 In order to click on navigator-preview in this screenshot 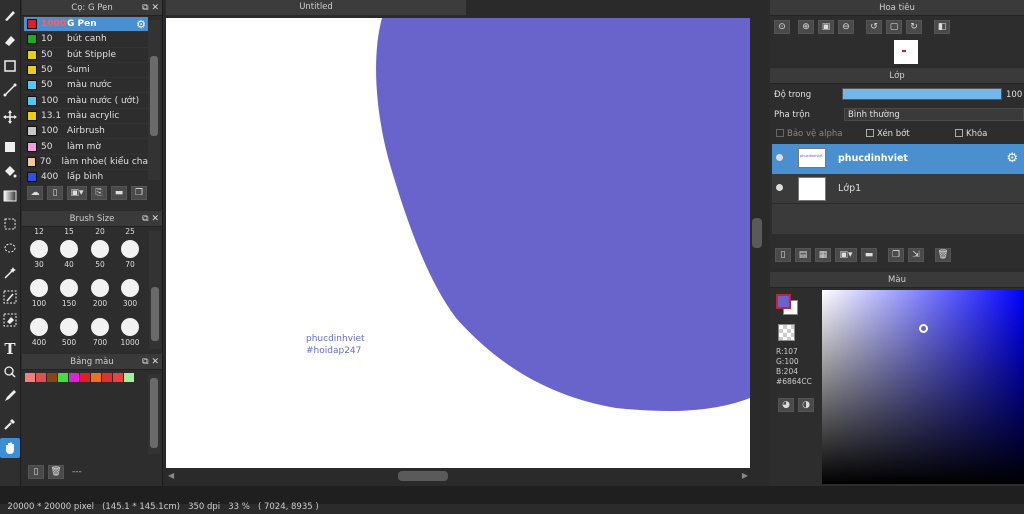, I will do `click(906, 52)`.